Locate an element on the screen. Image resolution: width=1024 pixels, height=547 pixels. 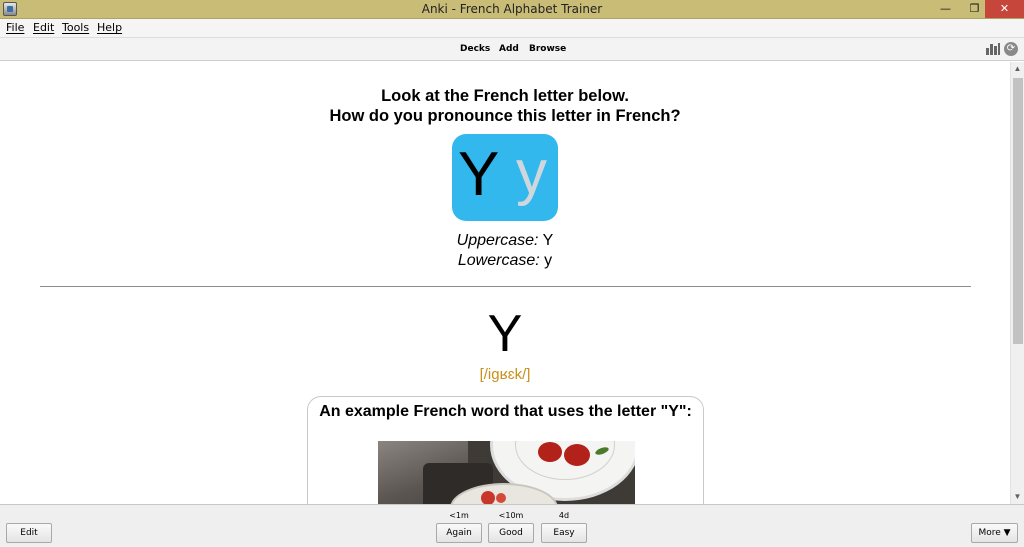
easy-button: Easy is located at coordinates (564, 533).